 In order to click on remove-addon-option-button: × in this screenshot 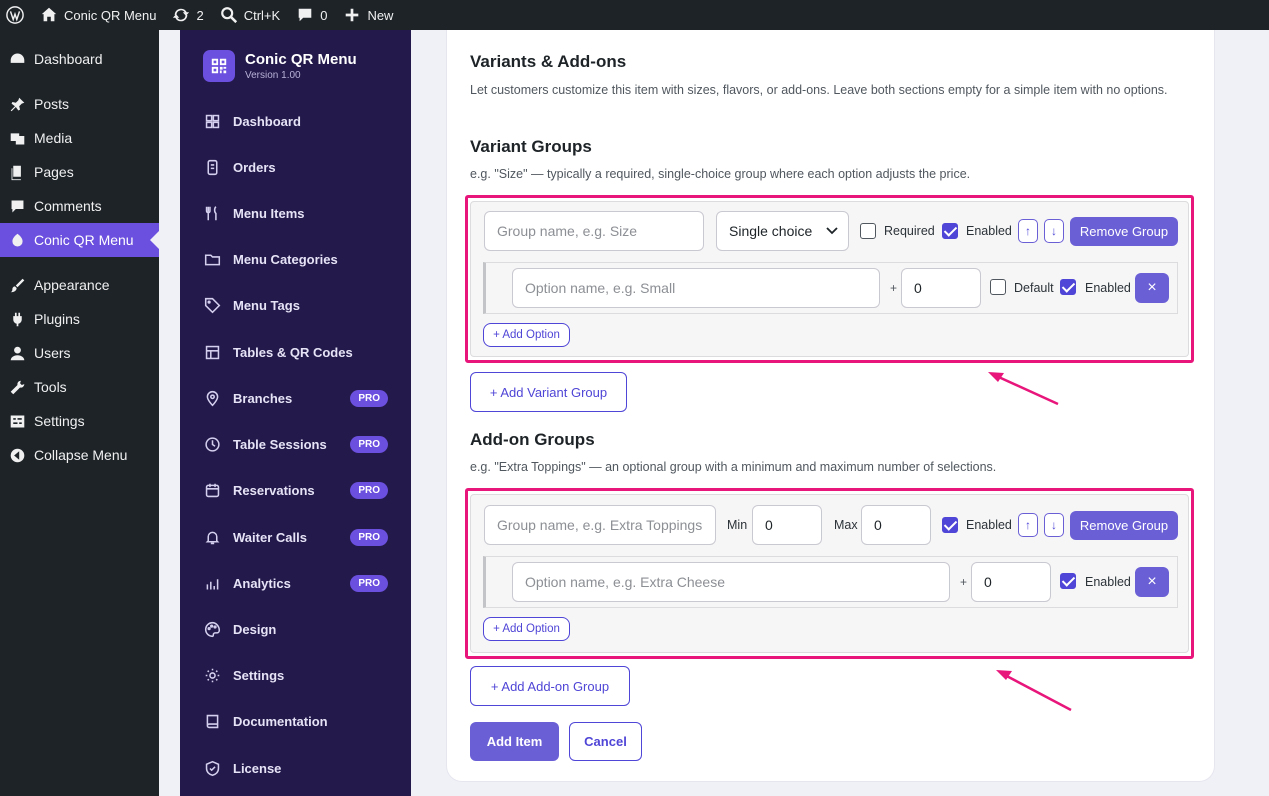, I will do `click(1152, 582)`.